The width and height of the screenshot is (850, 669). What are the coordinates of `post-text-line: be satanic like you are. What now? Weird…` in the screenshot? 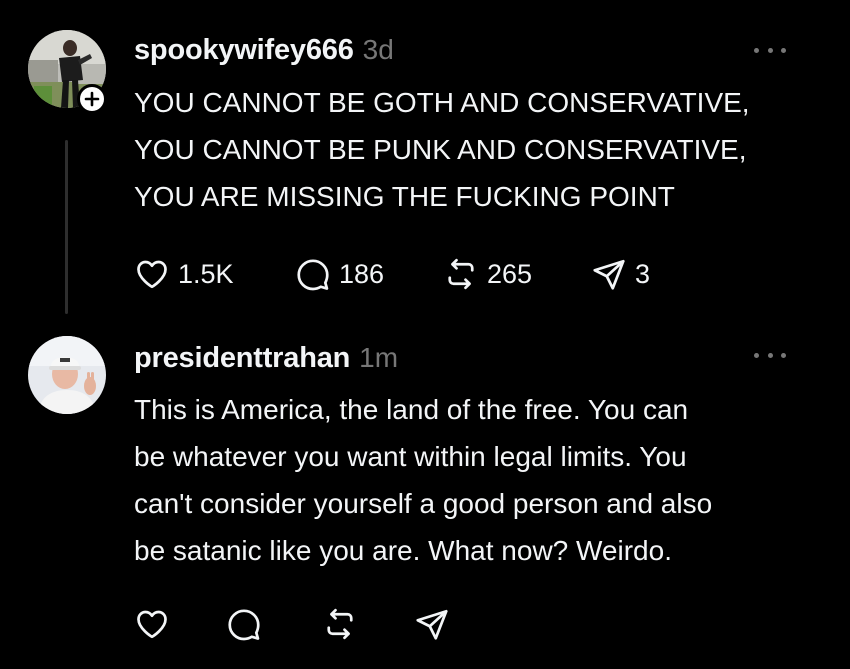 It's located at (403, 550).